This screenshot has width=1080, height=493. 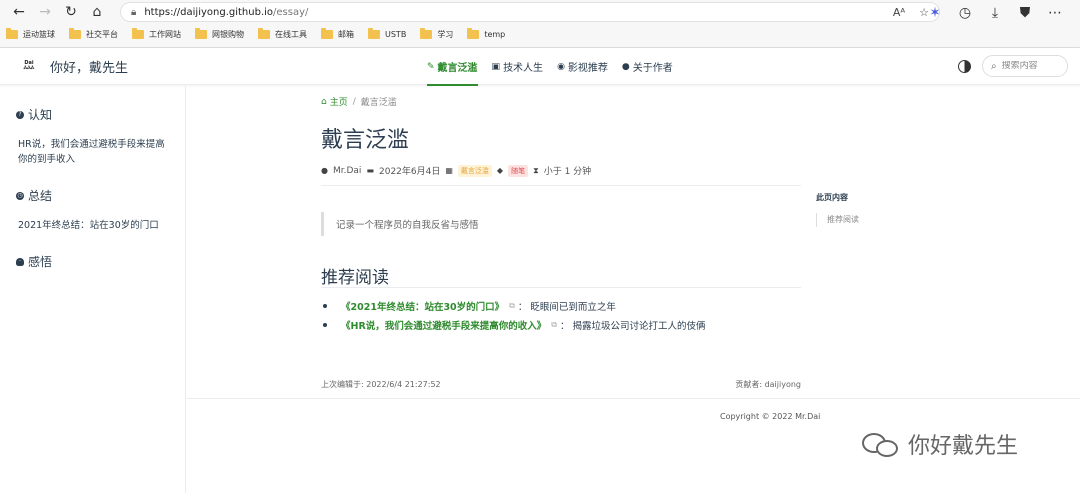 What do you see at coordinates (550, 67) in the screenshot?
I see `nav-links: ✎ 戴言泛滥 ▣ 技术人生 ◉ 影视推荐 ● 关于作者` at bounding box center [550, 67].